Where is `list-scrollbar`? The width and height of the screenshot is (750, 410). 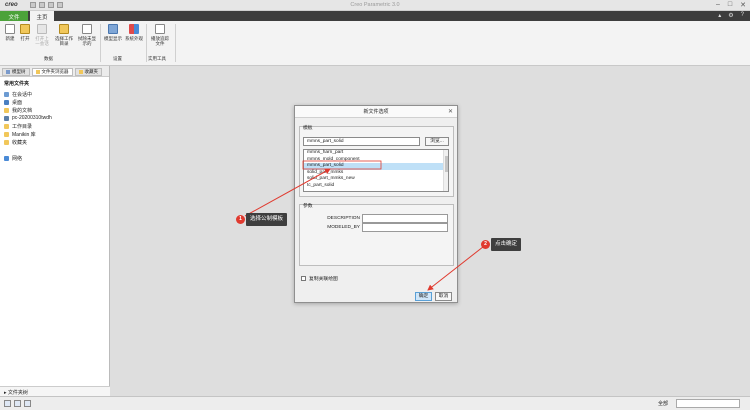
list-scrollbar is located at coordinates (445, 170).